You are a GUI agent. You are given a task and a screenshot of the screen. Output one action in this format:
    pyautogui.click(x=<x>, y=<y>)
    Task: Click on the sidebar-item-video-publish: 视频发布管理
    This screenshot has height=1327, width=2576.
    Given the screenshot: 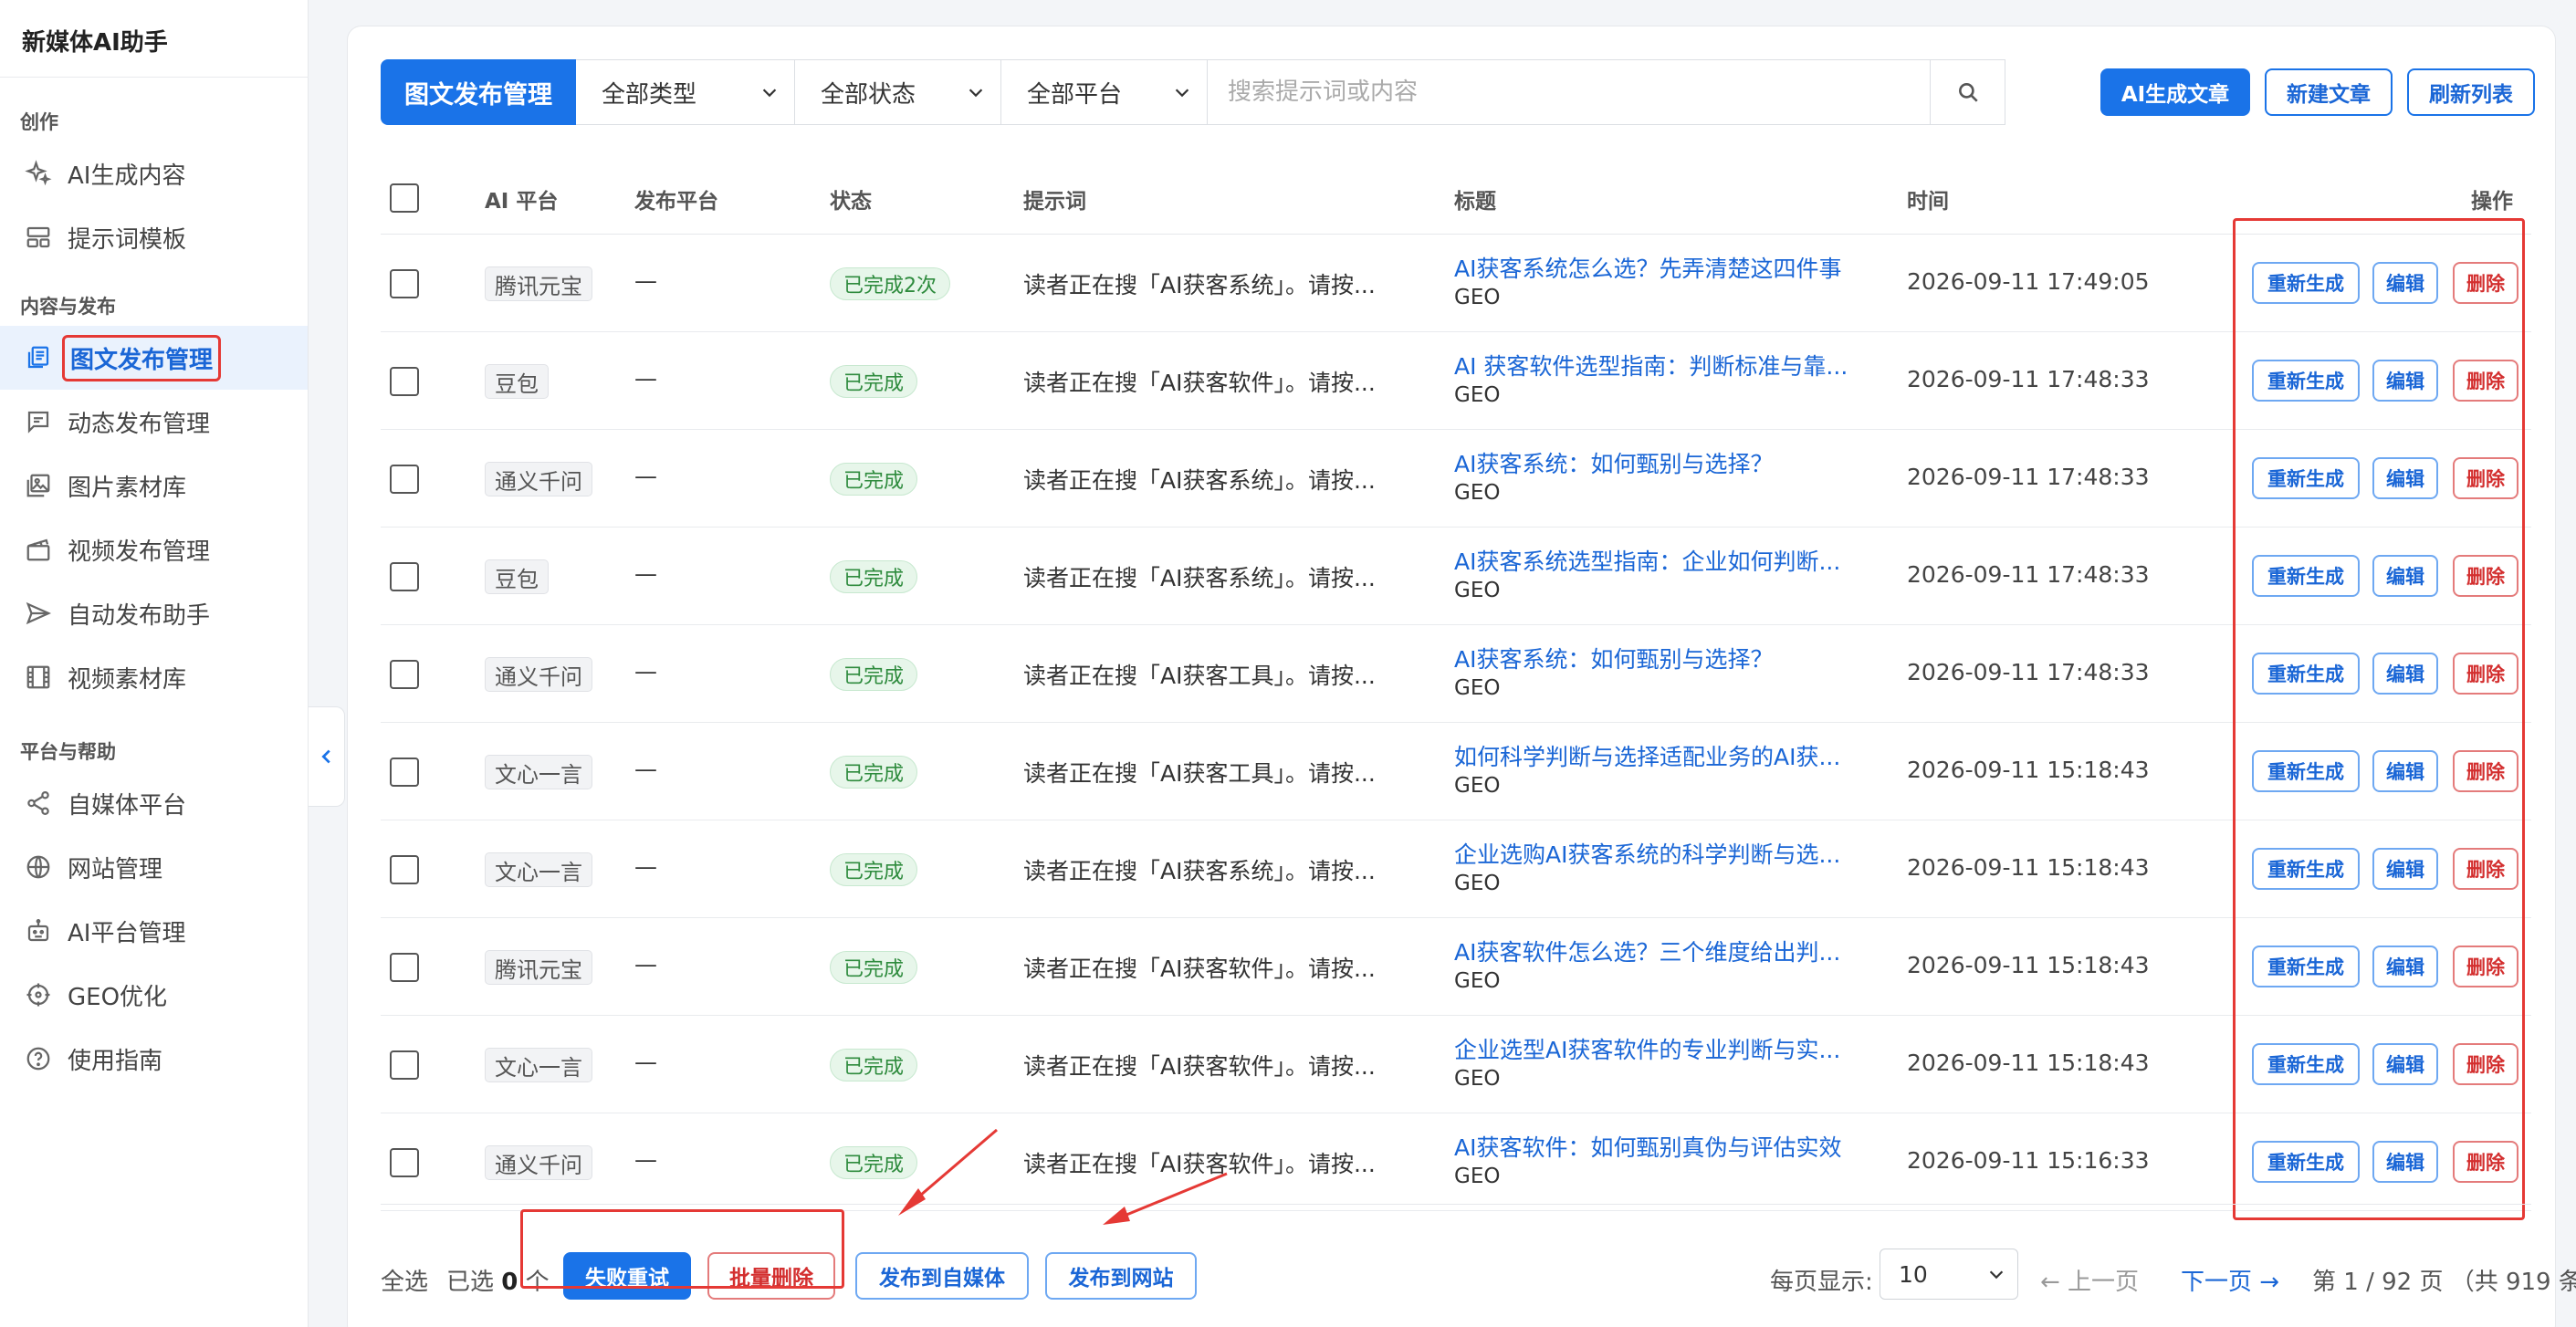 What is the action you would take?
    pyautogui.click(x=154, y=549)
    